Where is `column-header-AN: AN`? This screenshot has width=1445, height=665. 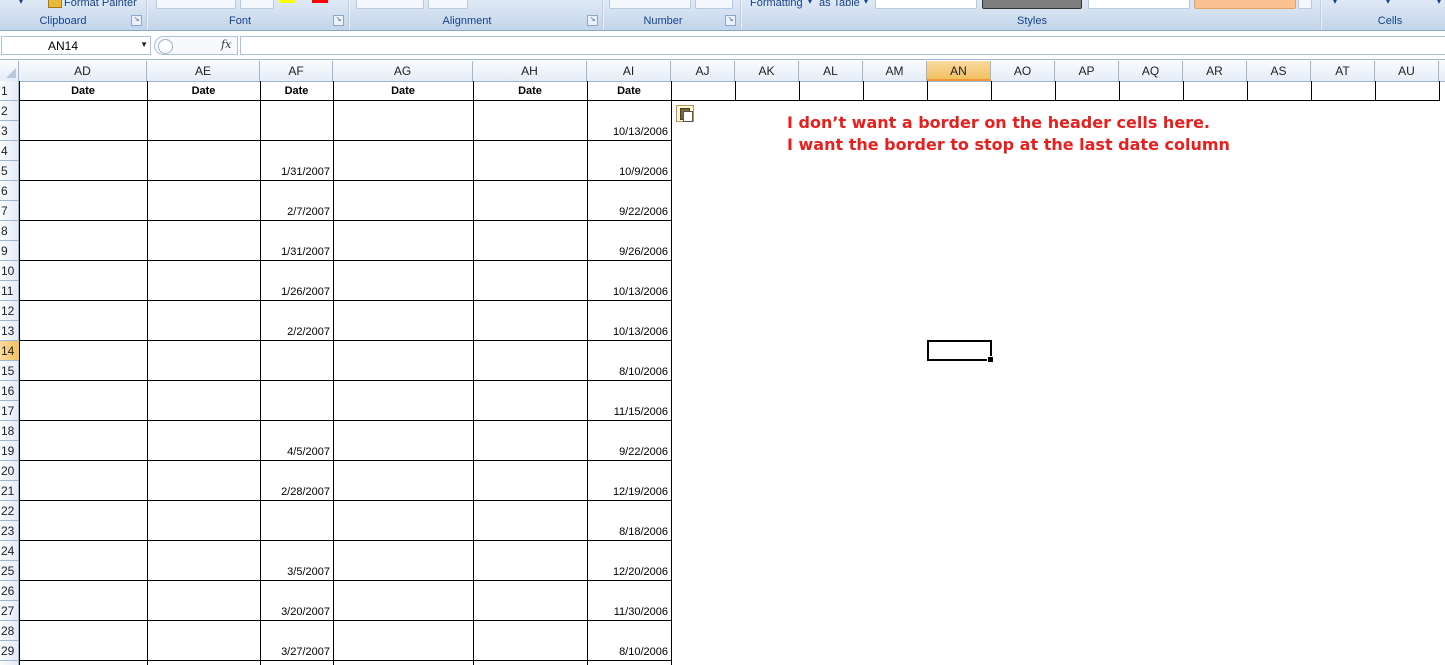
column-header-AN: AN is located at coordinates (959, 71).